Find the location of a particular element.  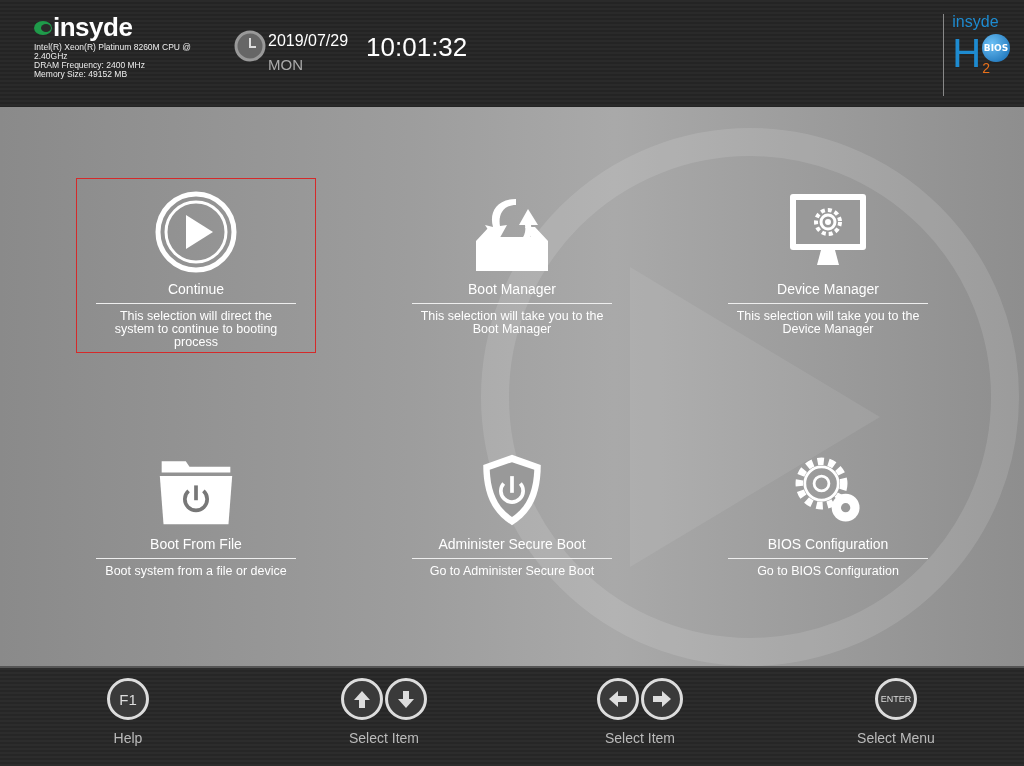

key-icon: ENTER is located at coordinates (896, 699).